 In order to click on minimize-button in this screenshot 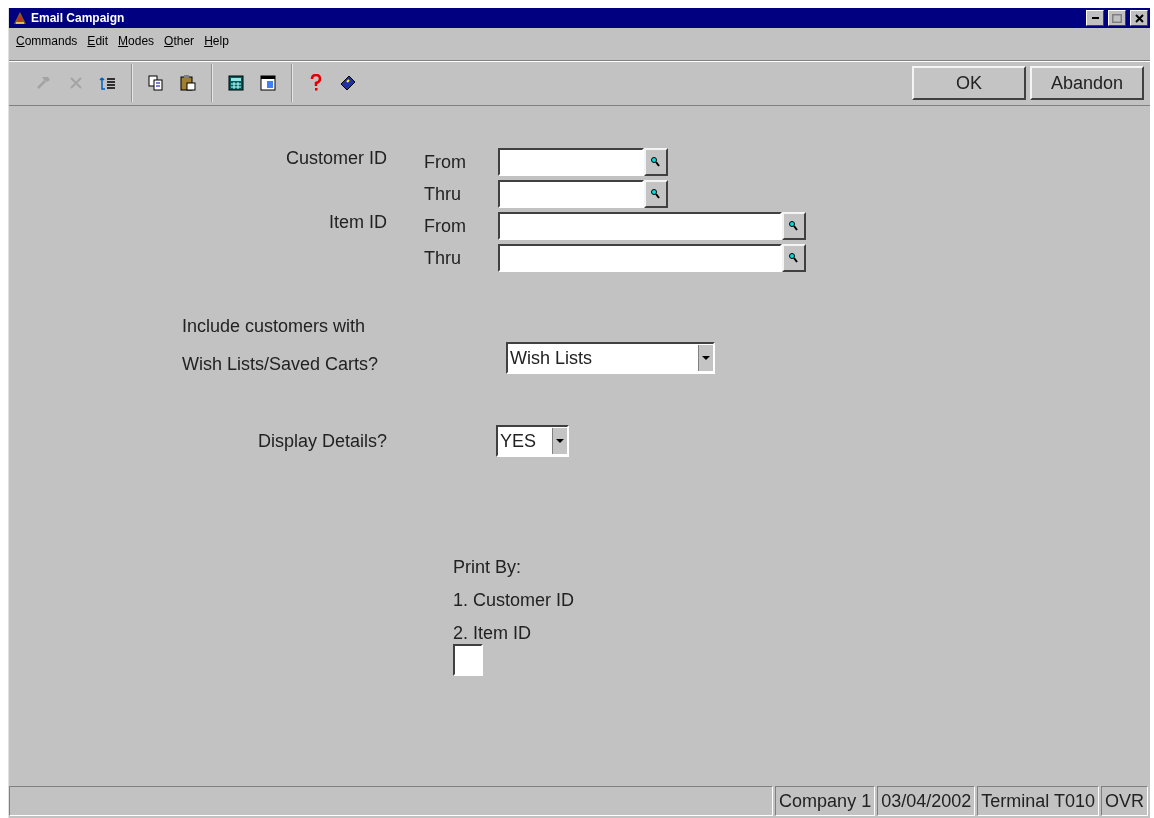, I will do `click(1095, 18)`.